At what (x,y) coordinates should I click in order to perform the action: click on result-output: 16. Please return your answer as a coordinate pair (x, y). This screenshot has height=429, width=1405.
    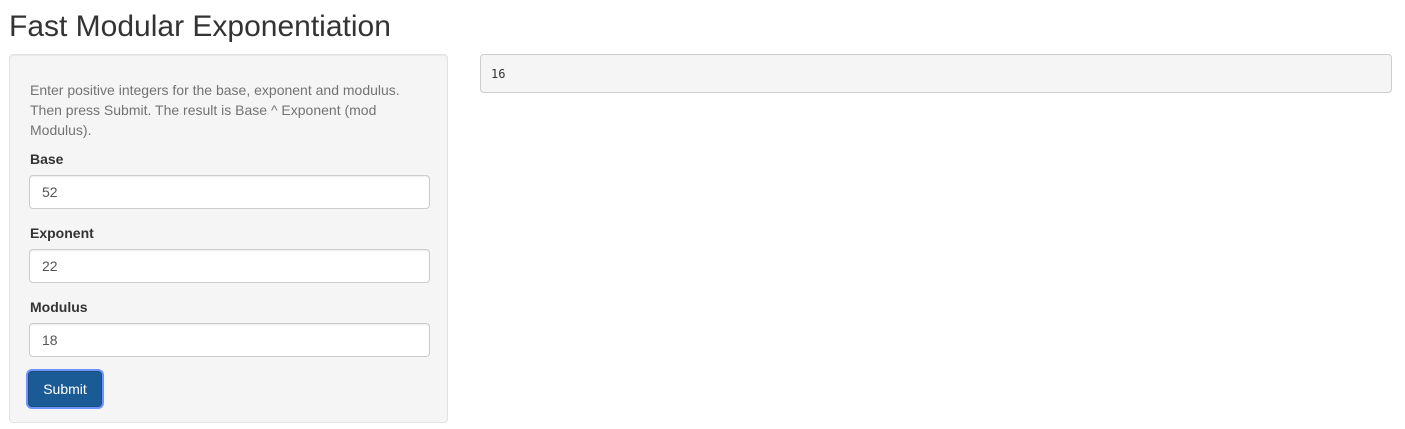
    Looking at the image, I should click on (936, 73).